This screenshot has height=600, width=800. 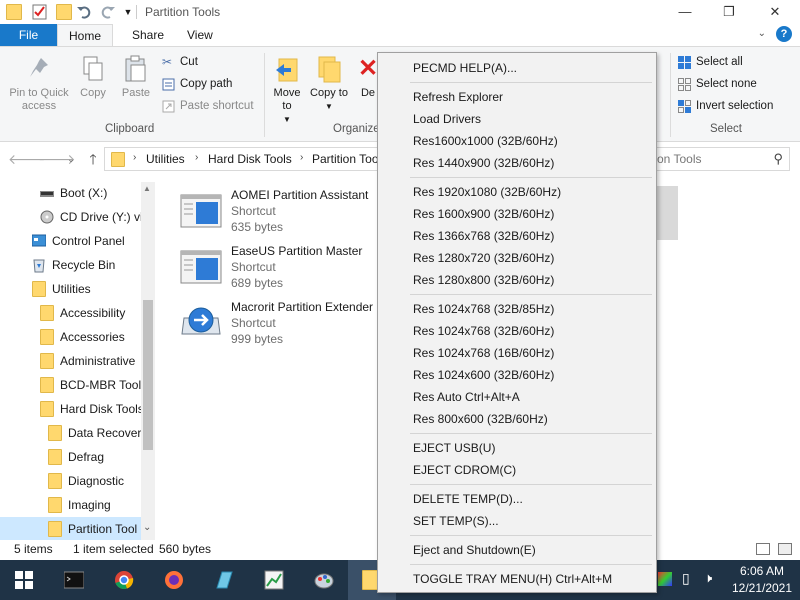 What do you see at coordinates (148, 375) in the screenshot?
I see `nav-scrollbar-thumb` at bounding box center [148, 375].